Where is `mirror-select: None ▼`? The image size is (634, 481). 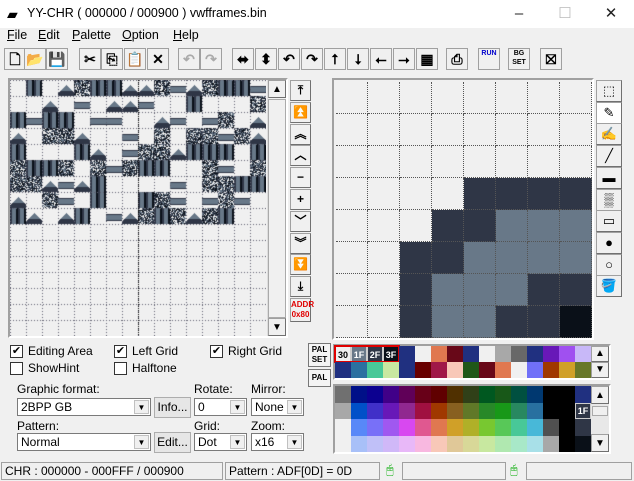
mirror-select: None ▼ is located at coordinates (277, 407).